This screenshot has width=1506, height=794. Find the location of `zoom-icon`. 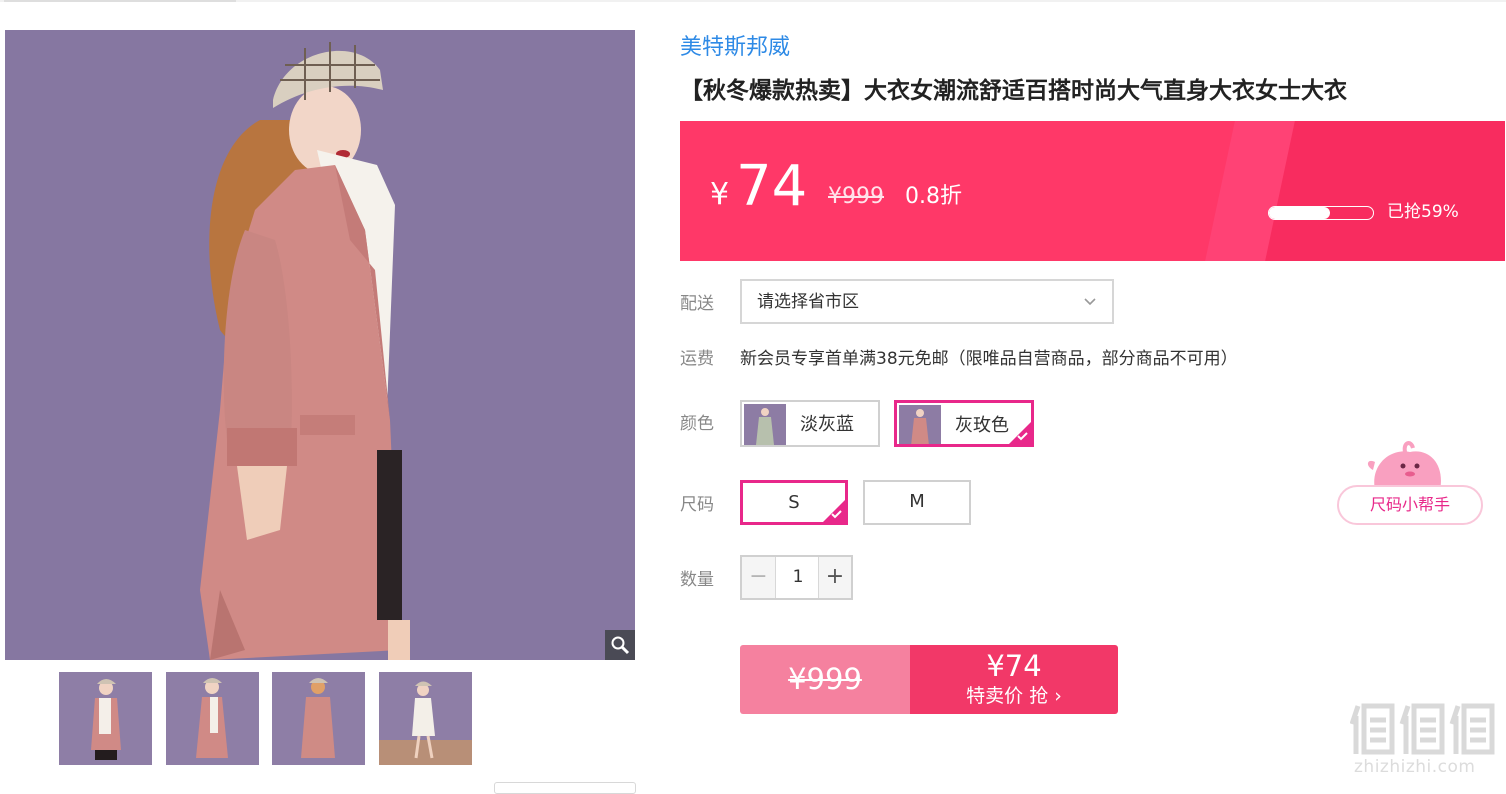

zoom-icon is located at coordinates (620, 645).